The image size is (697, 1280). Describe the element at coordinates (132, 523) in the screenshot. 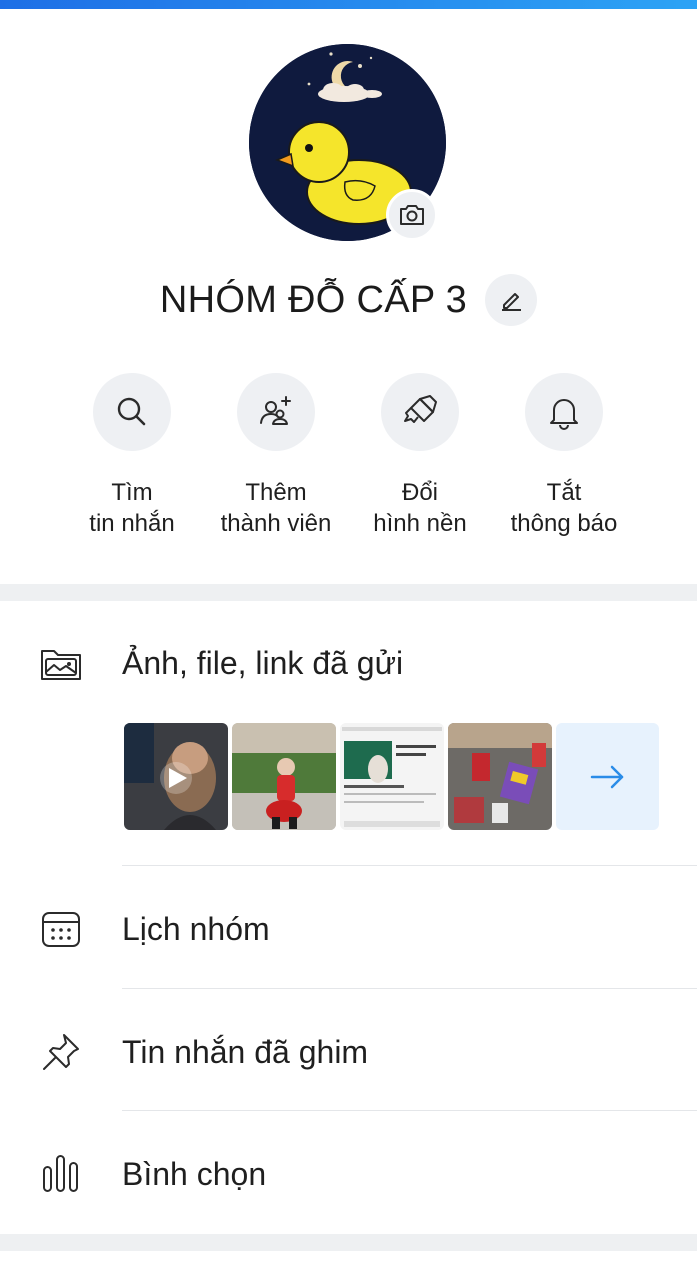

I see `search-messages-label-line2: tin nhắn` at that location.